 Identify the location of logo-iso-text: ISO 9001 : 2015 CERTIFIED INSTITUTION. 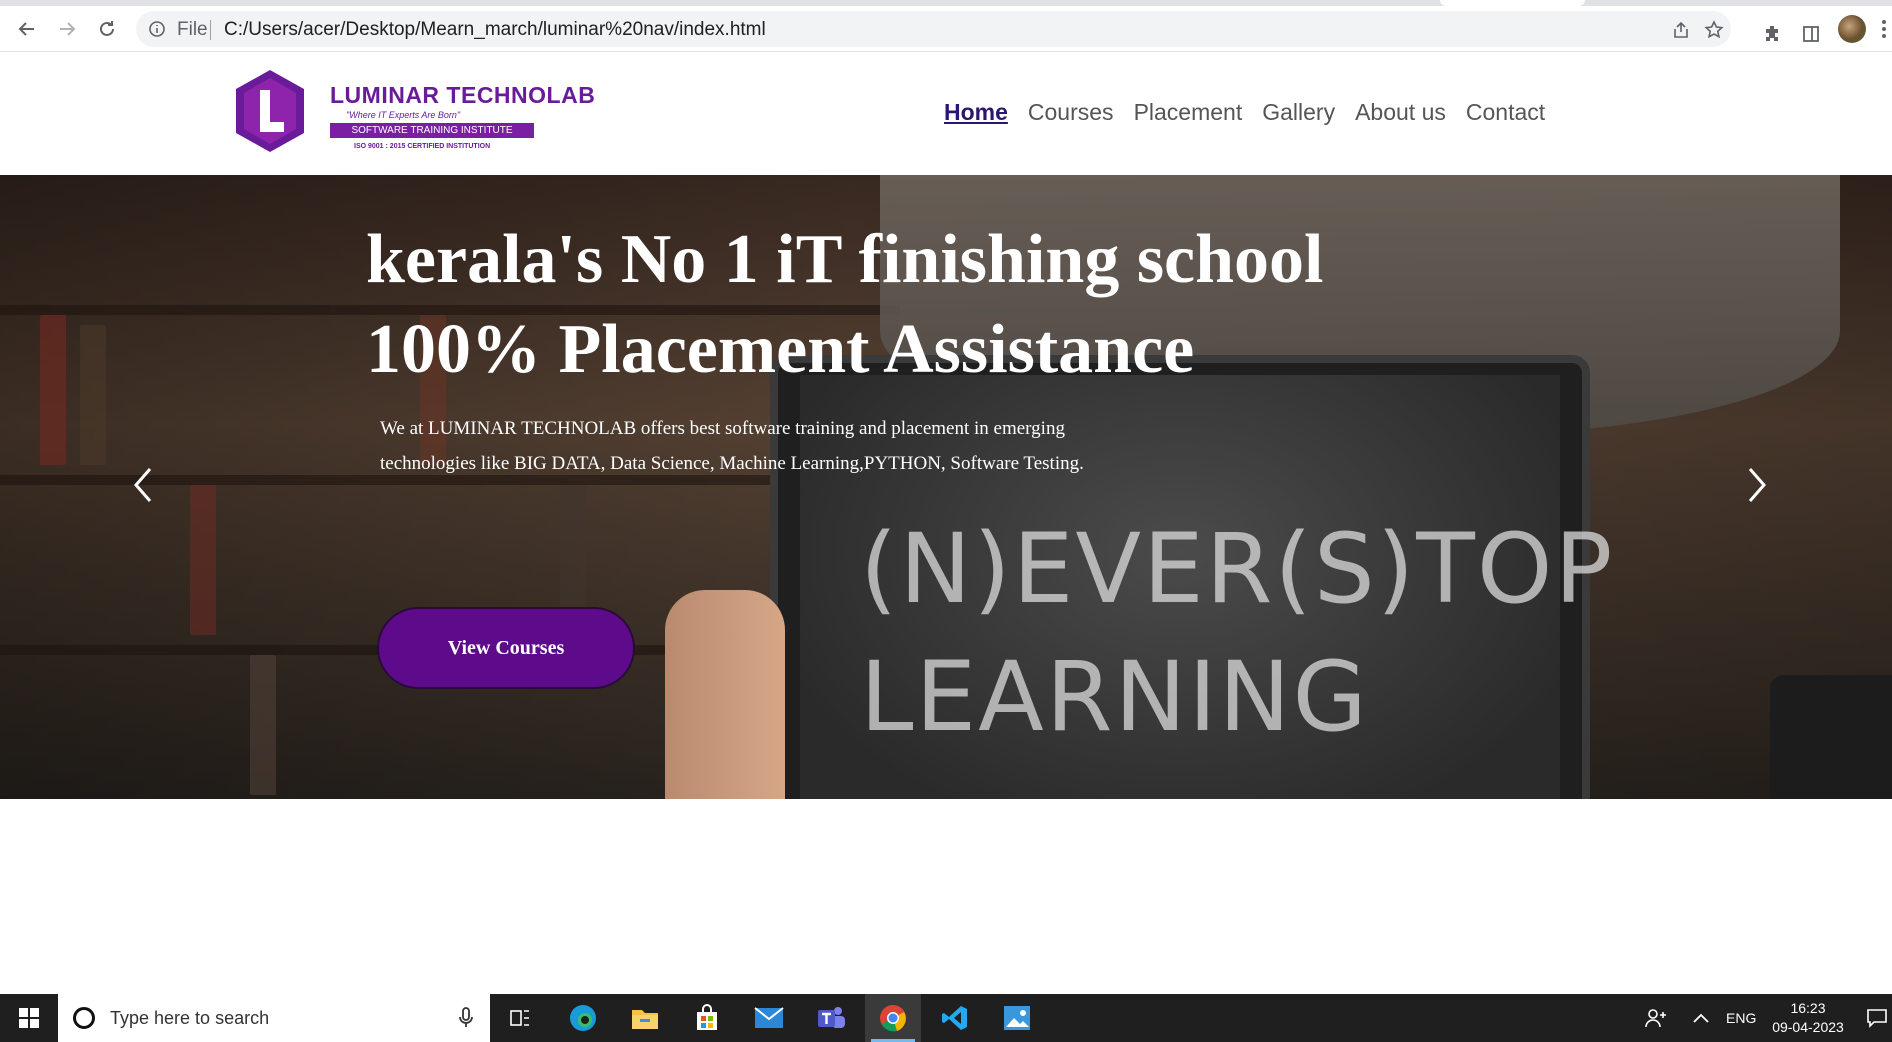
(422, 146).